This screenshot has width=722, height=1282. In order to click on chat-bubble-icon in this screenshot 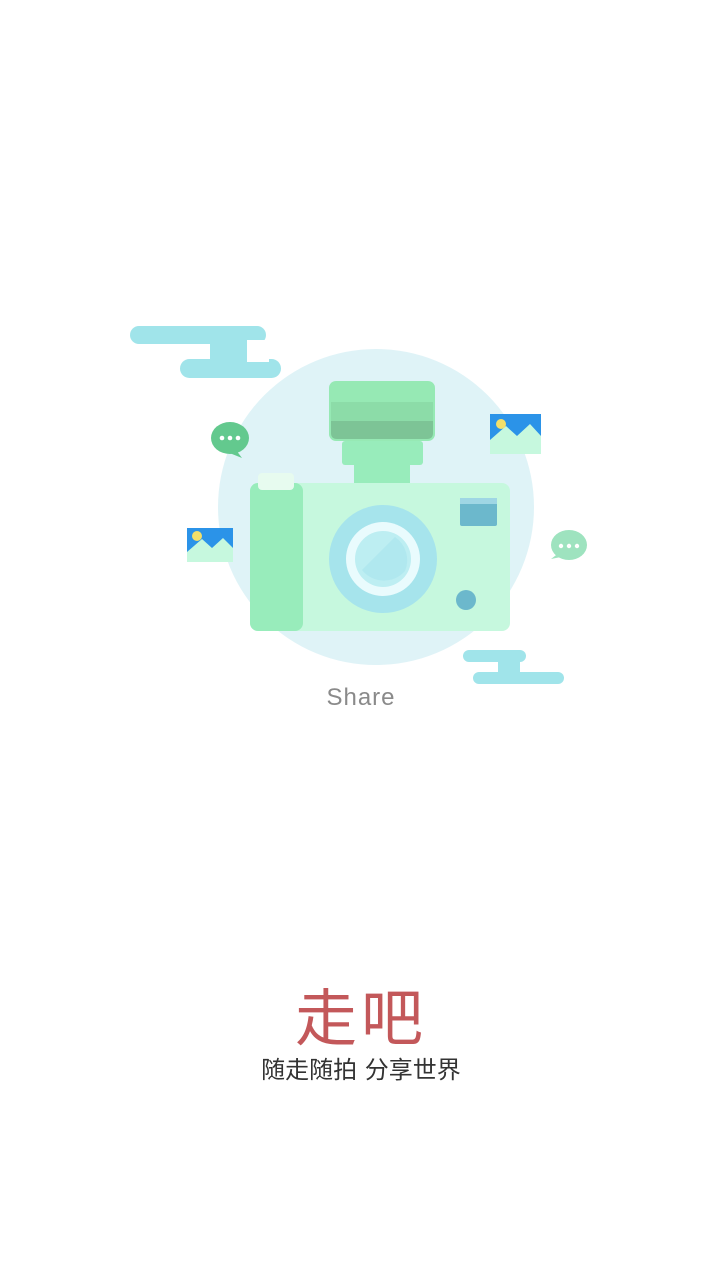, I will do `click(569, 545)`.